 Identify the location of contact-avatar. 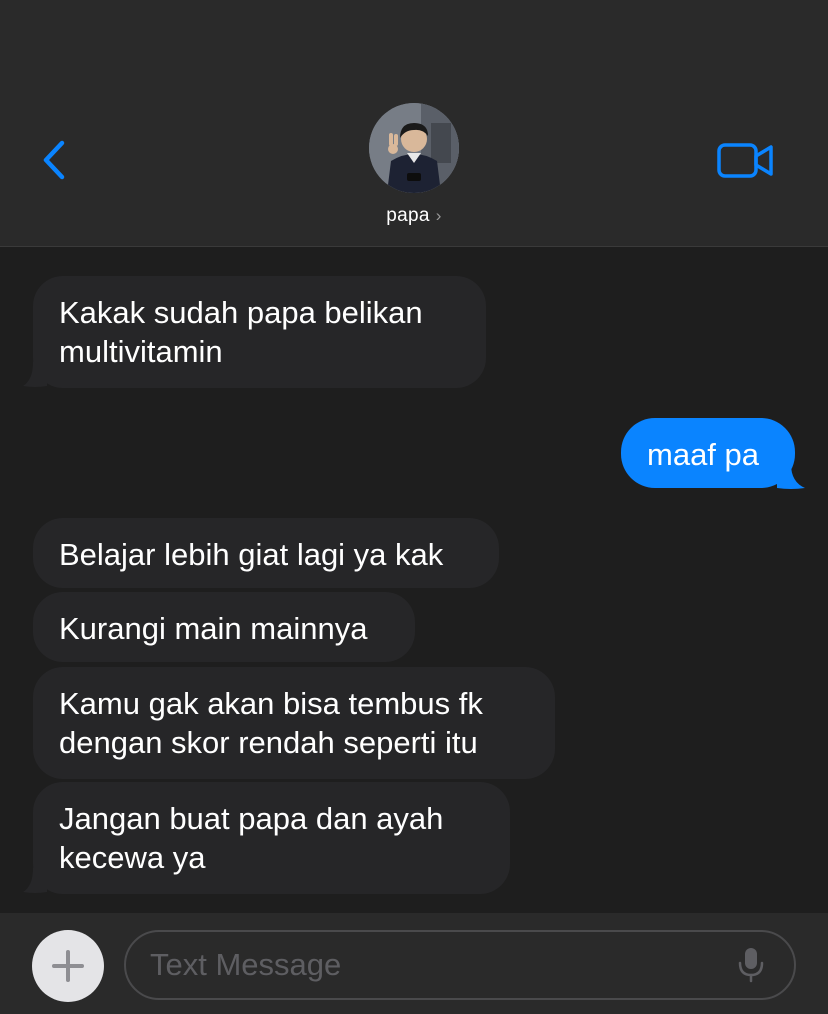
(414, 148).